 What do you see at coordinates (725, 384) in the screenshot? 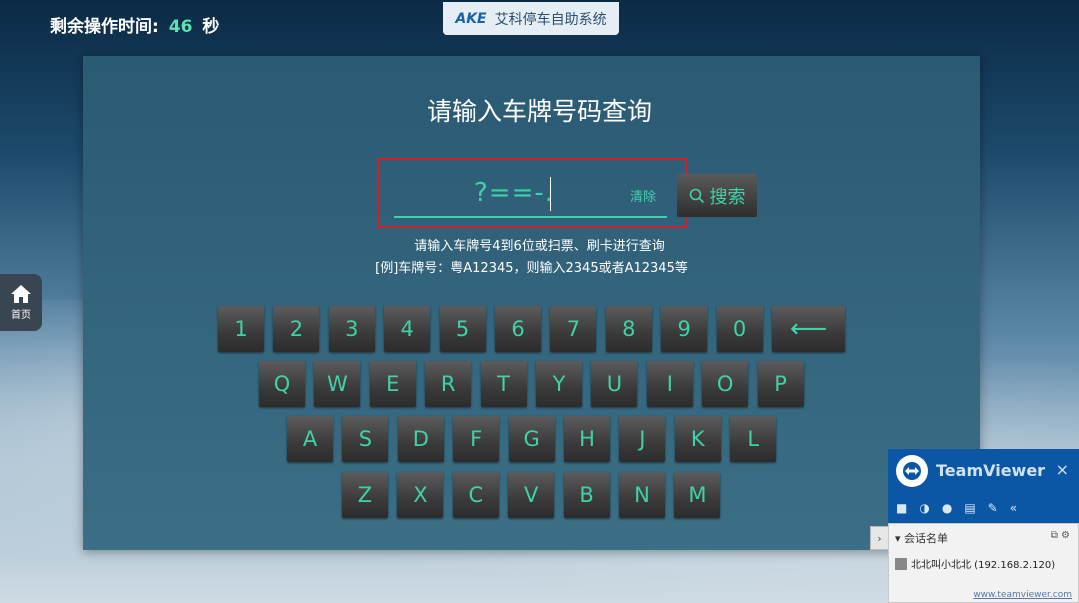
I see `key-o: O` at bounding box center [725, 384].